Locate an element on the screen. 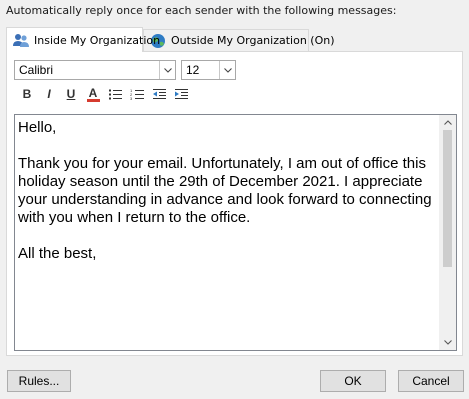 The image size is (469, 399). scrollbar-thumb is located at coordinates (447, 198).